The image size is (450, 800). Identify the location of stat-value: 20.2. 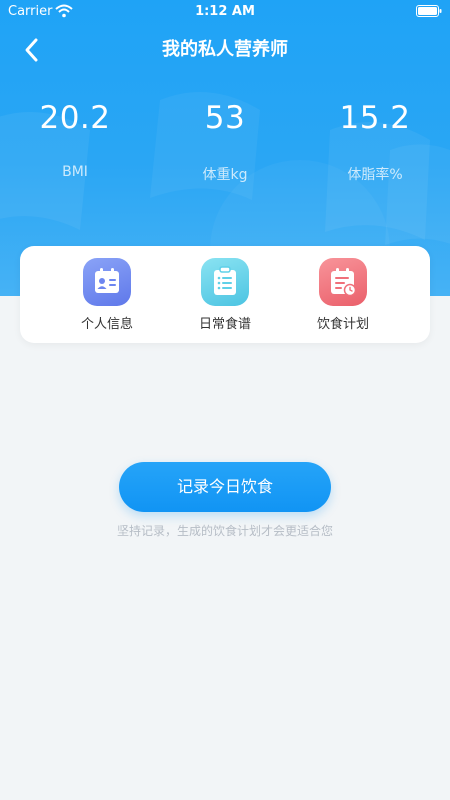
(75, 118).